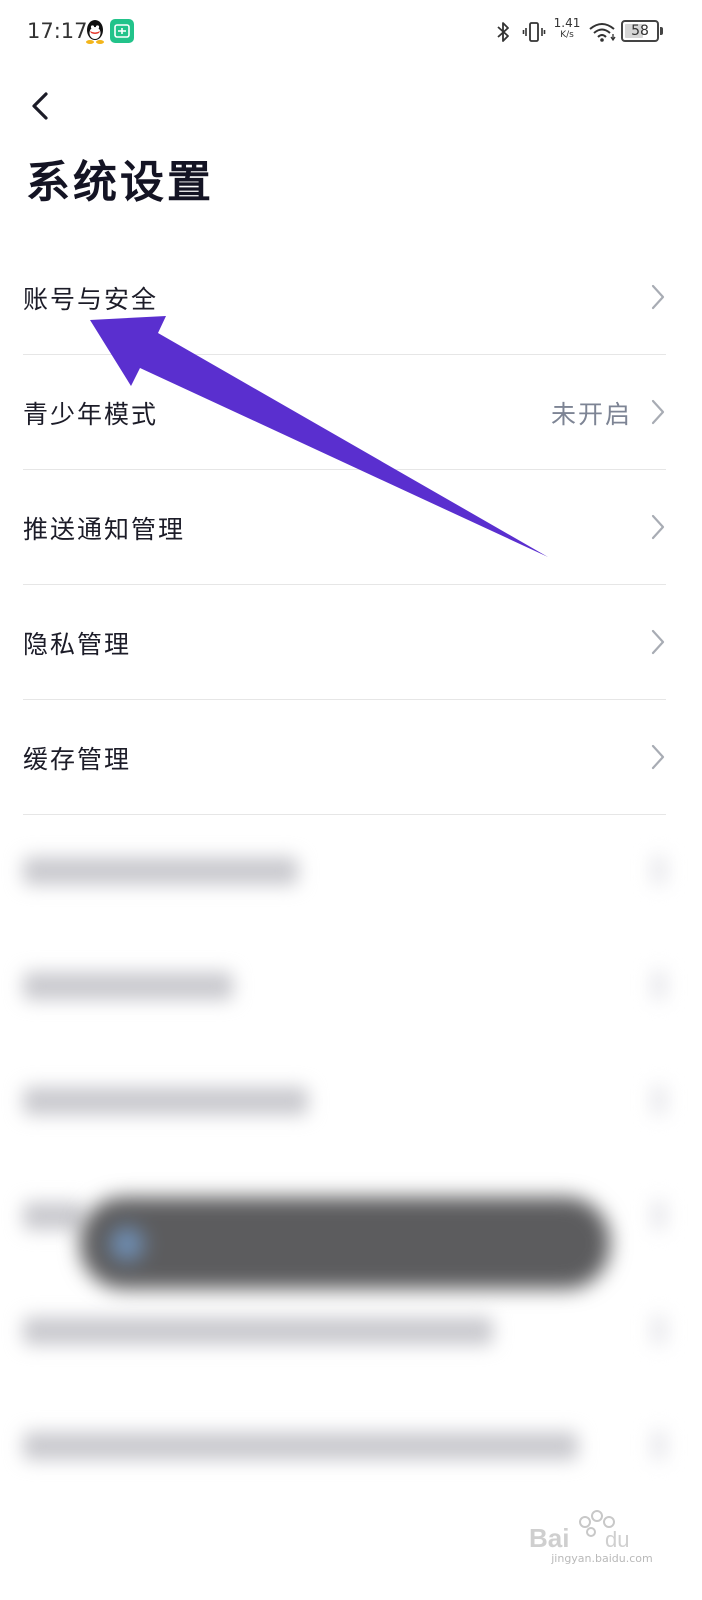 This screenshot has height=1600, width=702. What do you see at coordinates (127, 1244) in the screenshot?
I see `toast-icon` at bounding box center [127, 1244].